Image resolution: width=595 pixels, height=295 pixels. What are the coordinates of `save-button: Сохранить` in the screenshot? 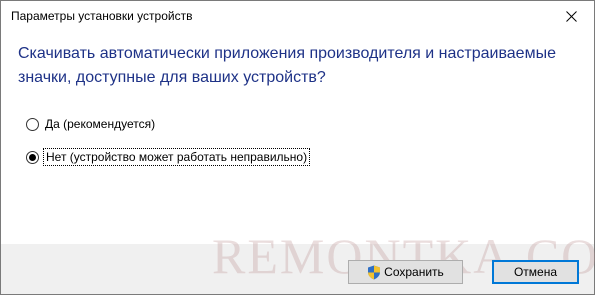 It's located at (405, 272).